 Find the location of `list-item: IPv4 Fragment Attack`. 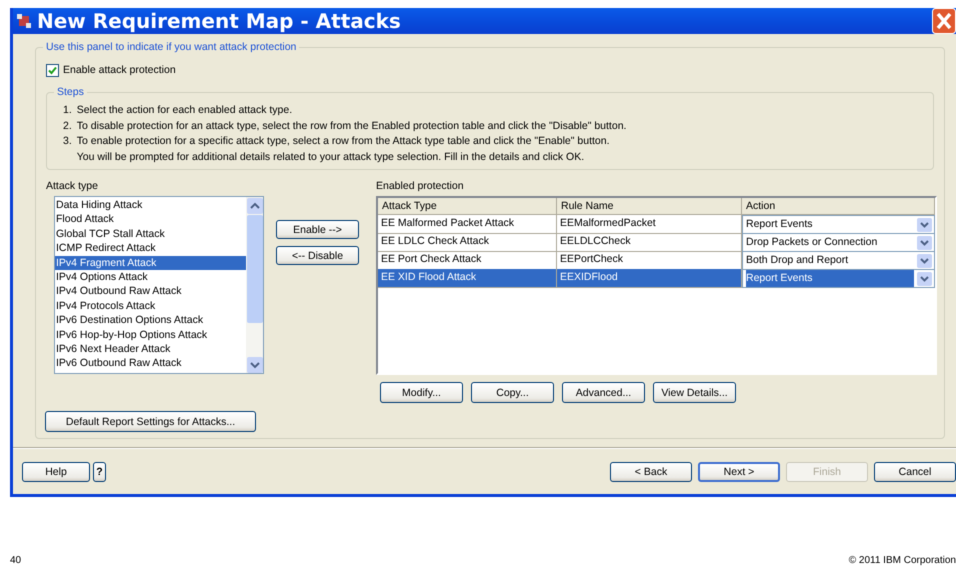

list-item: IPv4 Fragment Attack is located at coordinates (150, 263).